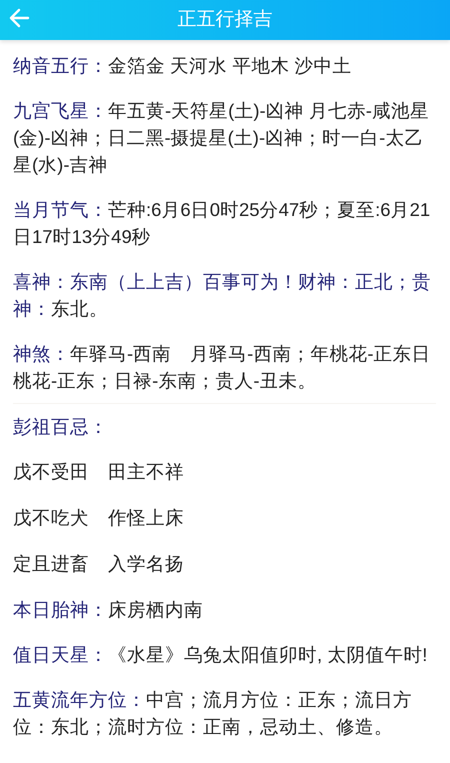 This screenshot has width=450, height=763. Describe the element at coordinates (224, 372) in the screenshot. I see `info-line: 神煞：年驿马-西南 月驿马-西南；年桃花-正东日桃花-正东；日禄-东南；贵人-丑未。` at that location.